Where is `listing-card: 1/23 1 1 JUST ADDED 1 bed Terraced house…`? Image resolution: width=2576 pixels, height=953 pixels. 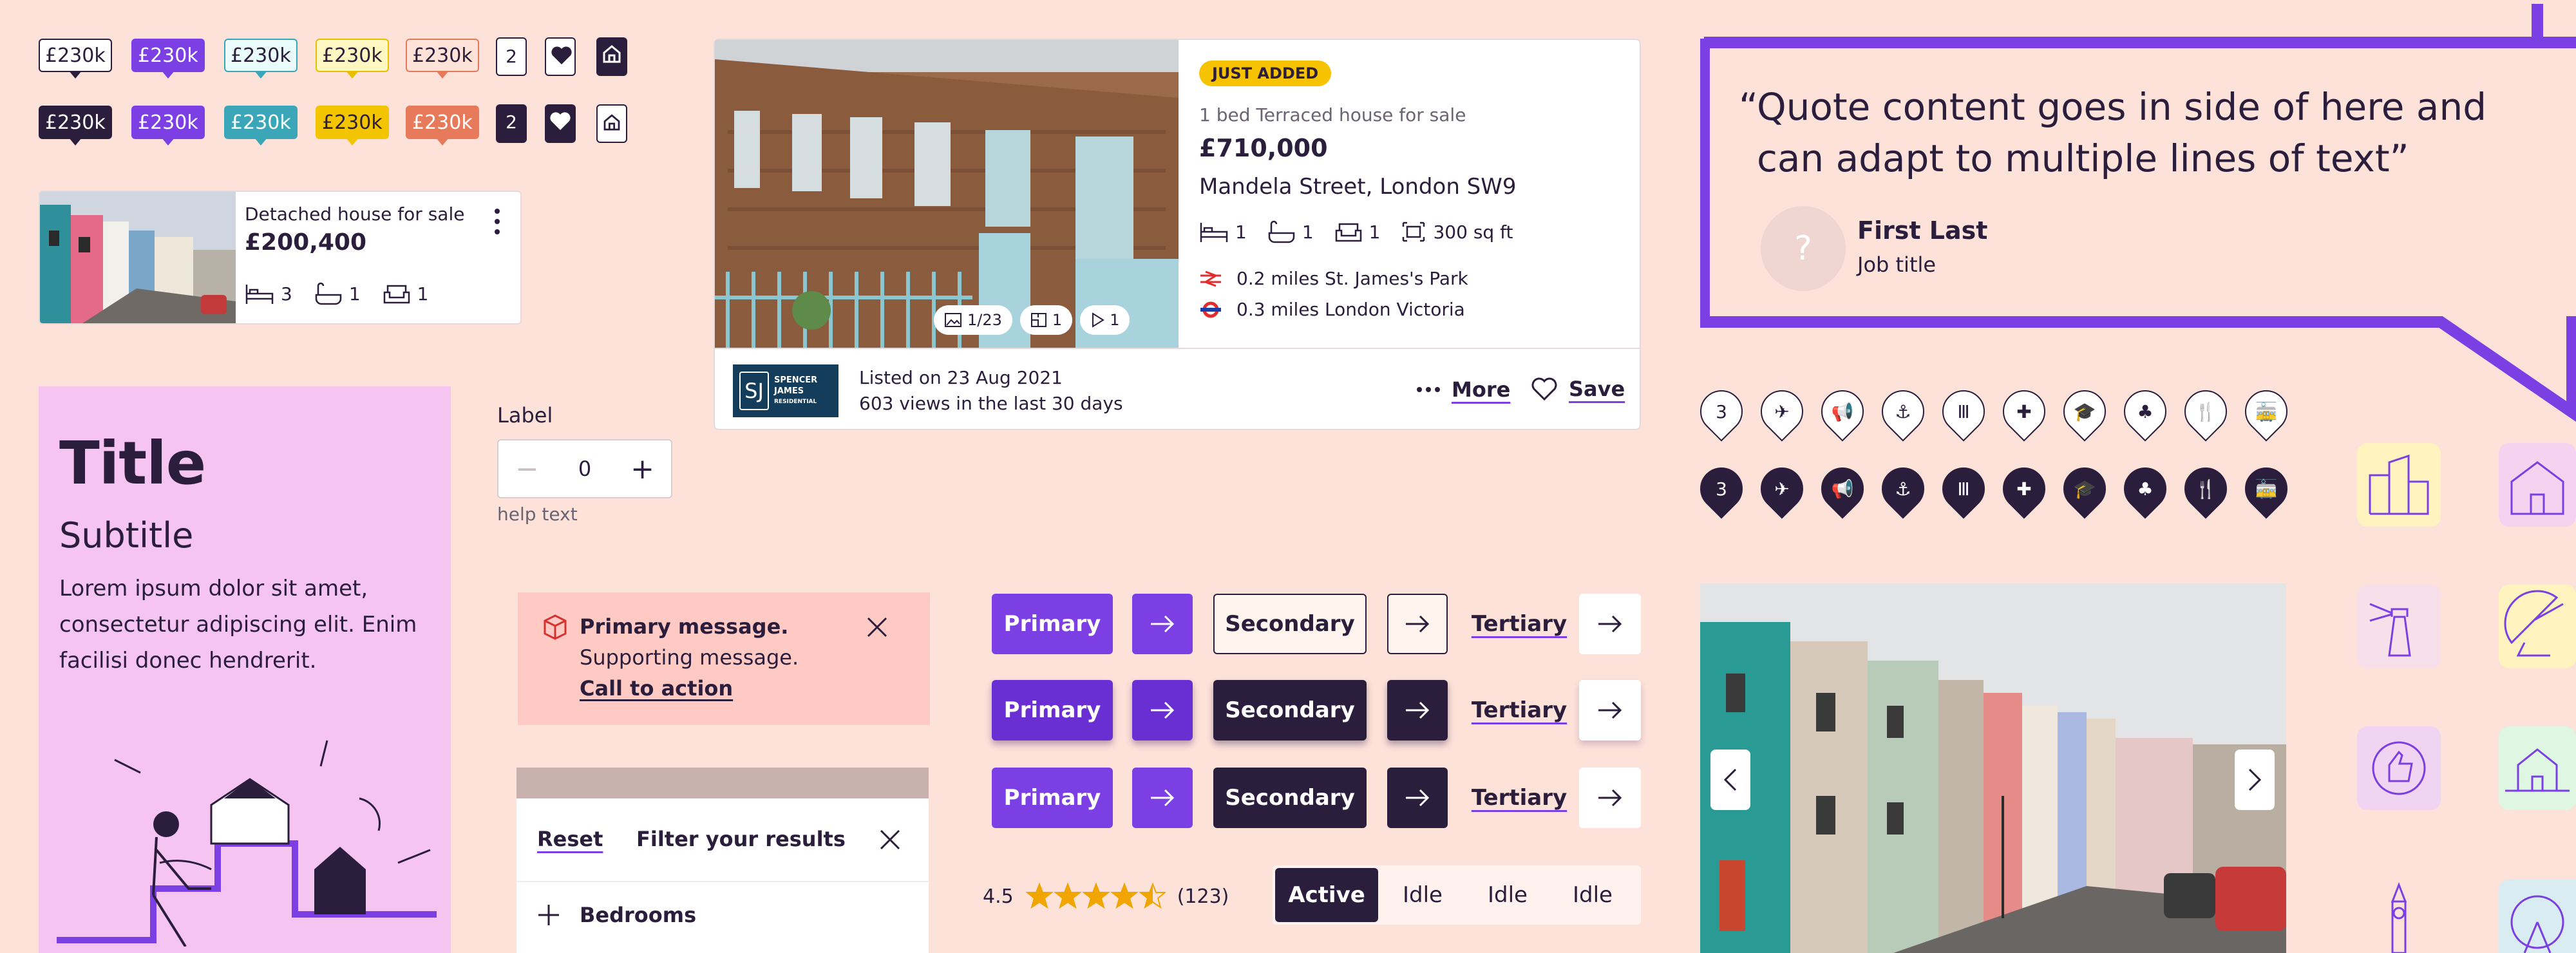 listing-card: 1/23 1 1 JUST ADDED 1 bed Terraced house… is located at coordinates (1177, 235).